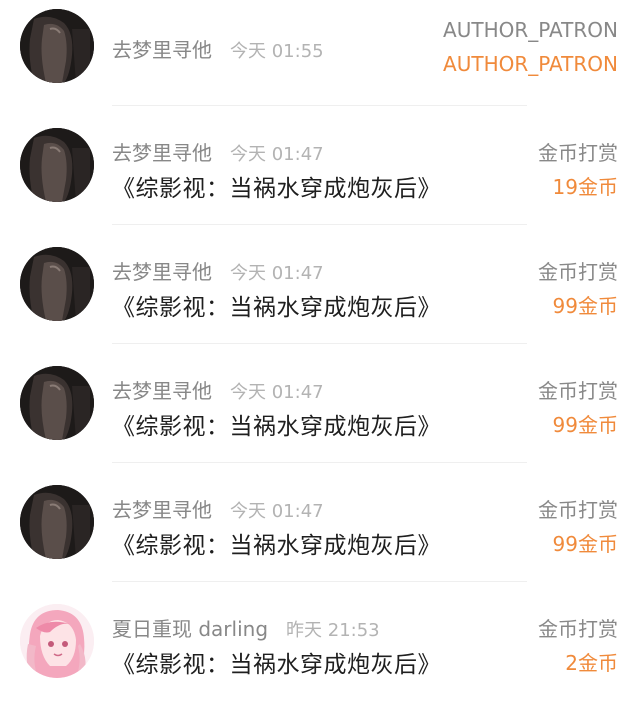 The image size is (640, 705). I want to click on name-line: 夏日重现 darling 昨天 21:53, so click(246, 627).